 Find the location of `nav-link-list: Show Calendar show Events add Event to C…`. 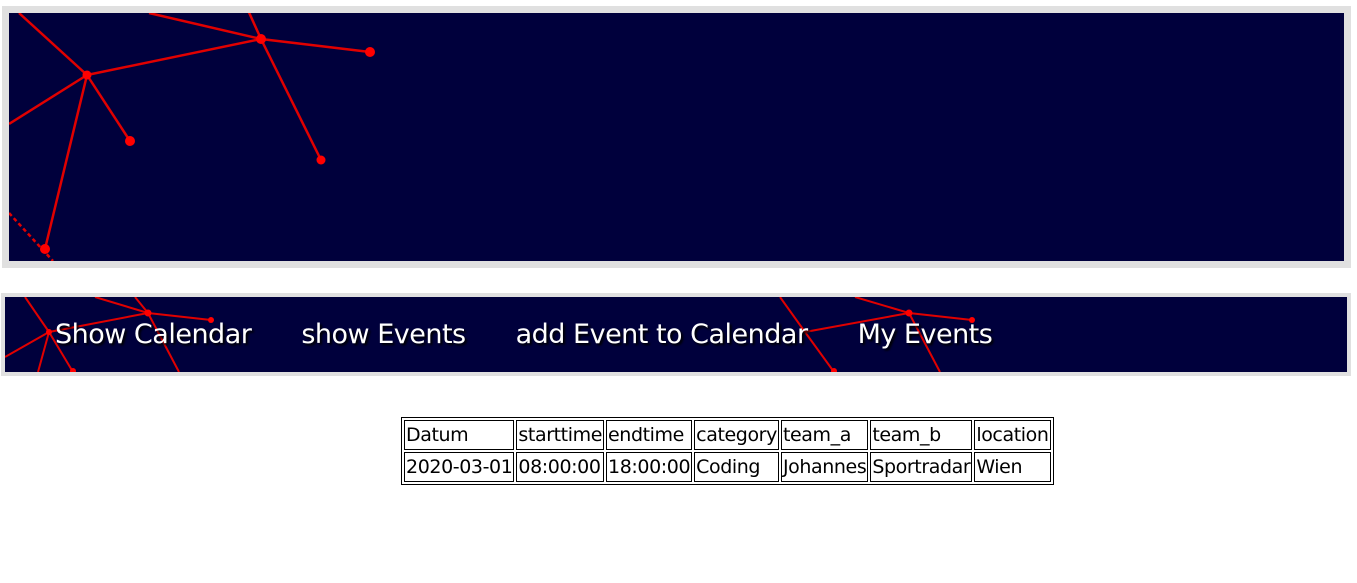

nav-link-list: Show Calendar show Events add Event to C… is located at coordinates (548, 334).